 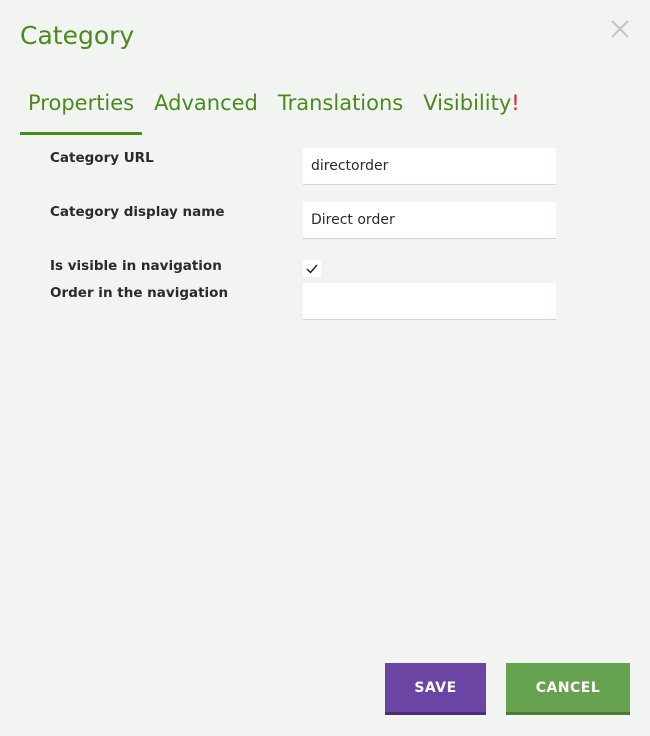 What do you see at coordinates (435, 689) in the screenshot?
I see `save-button: SAVE` at bounding box center [435, 689].